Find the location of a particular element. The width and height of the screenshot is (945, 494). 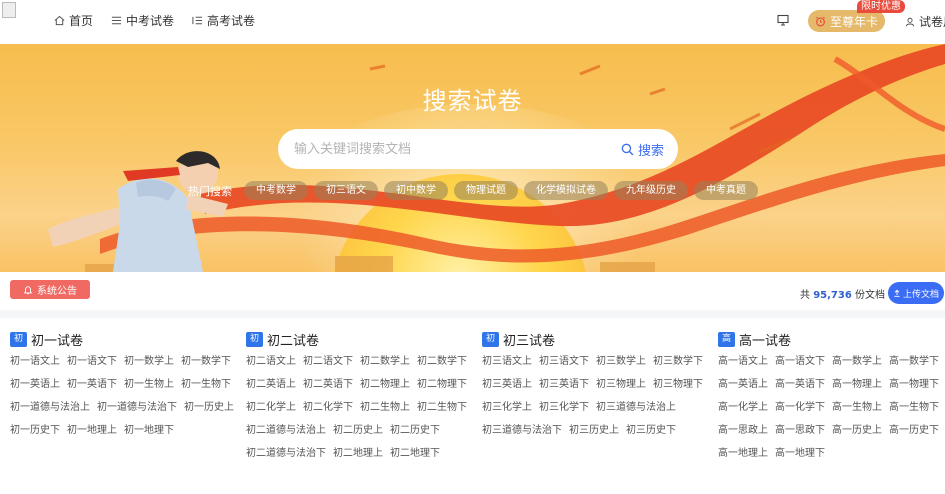

category-title: 初三 初三试卷 is located at coordinates (598, 344).